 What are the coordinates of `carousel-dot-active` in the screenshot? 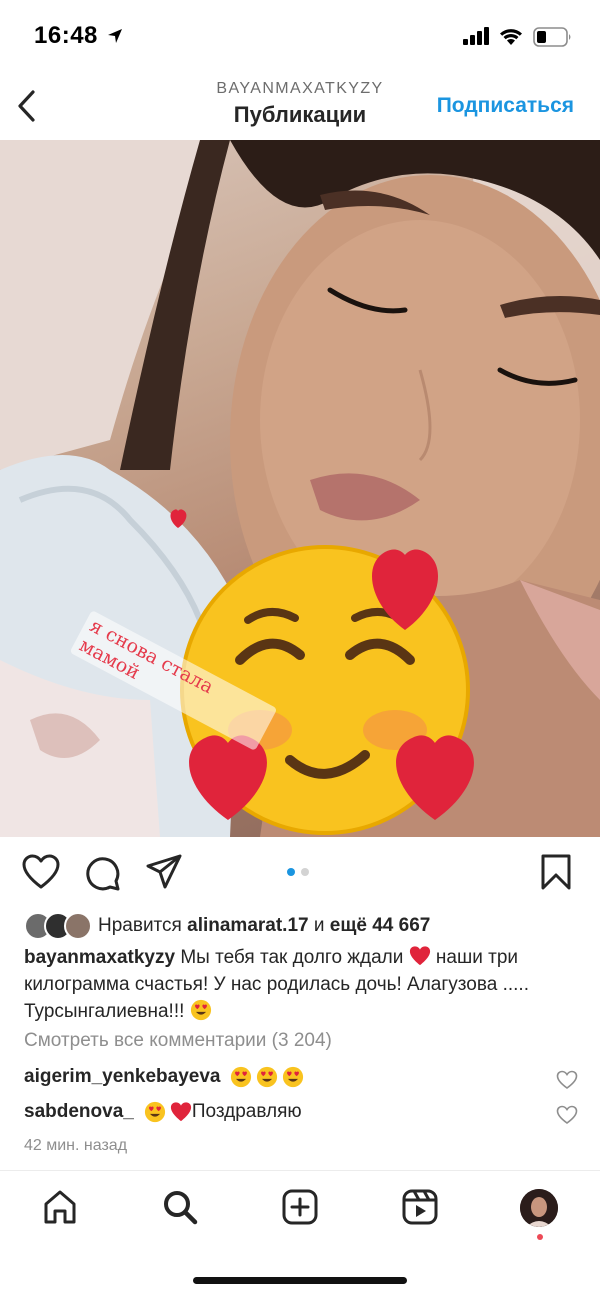 It's located at (291, 872).